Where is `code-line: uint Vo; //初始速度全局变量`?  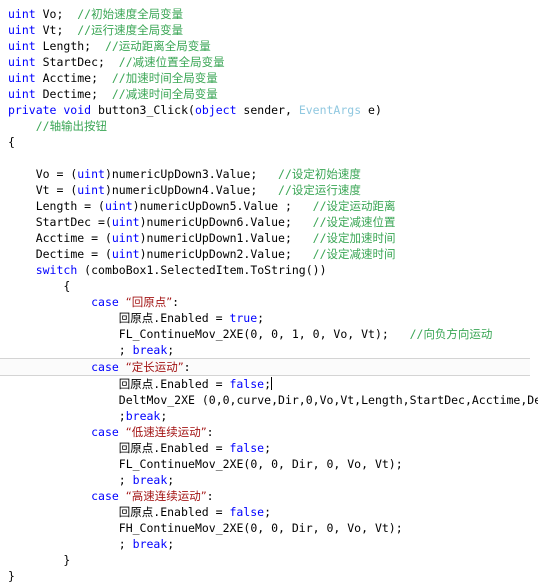
code-line: uint Vo; //初始速度全局变量 is located at coordinates (269, 14).